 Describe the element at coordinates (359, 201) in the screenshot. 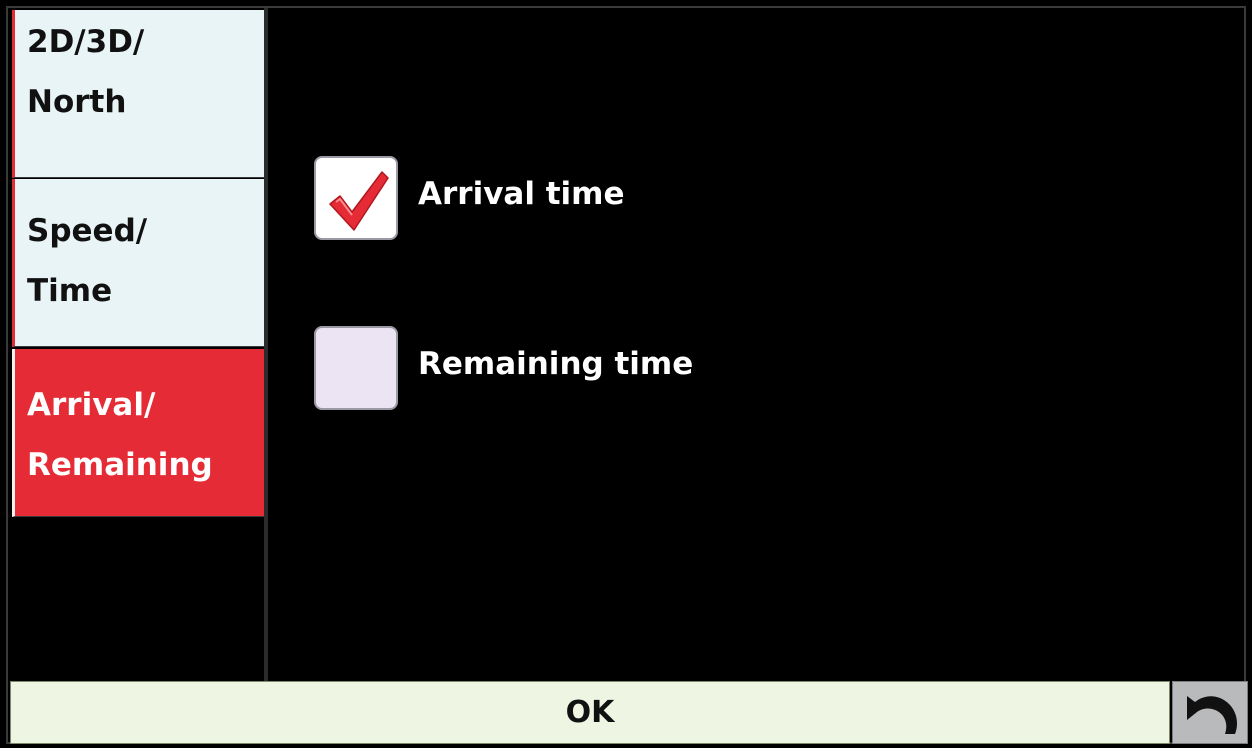

I see `checkmark-icon` at that location.